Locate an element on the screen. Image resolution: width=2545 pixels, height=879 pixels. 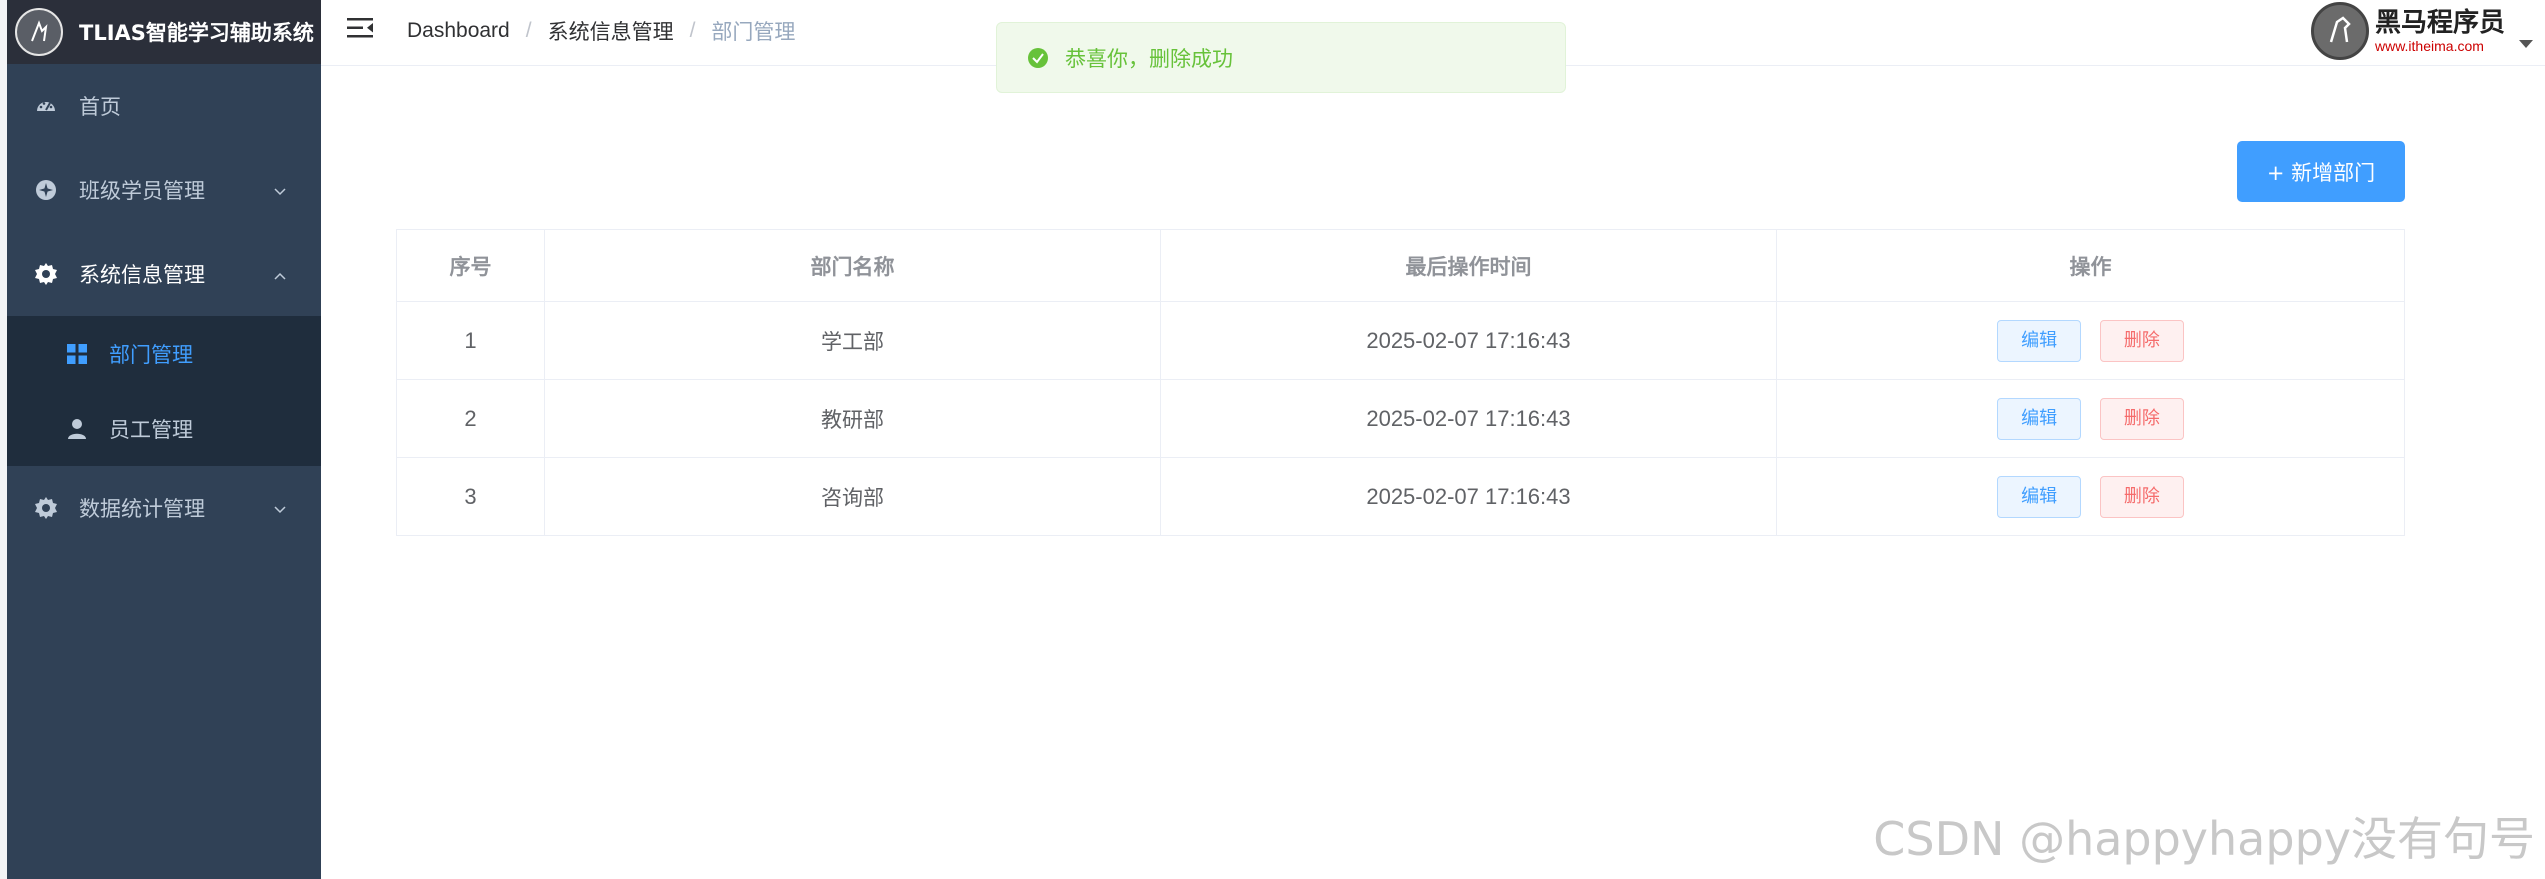
table-row: 2 教研部 2025-02-07 17:16:43 编辑 删除 is located at coordinates (1400, 418).